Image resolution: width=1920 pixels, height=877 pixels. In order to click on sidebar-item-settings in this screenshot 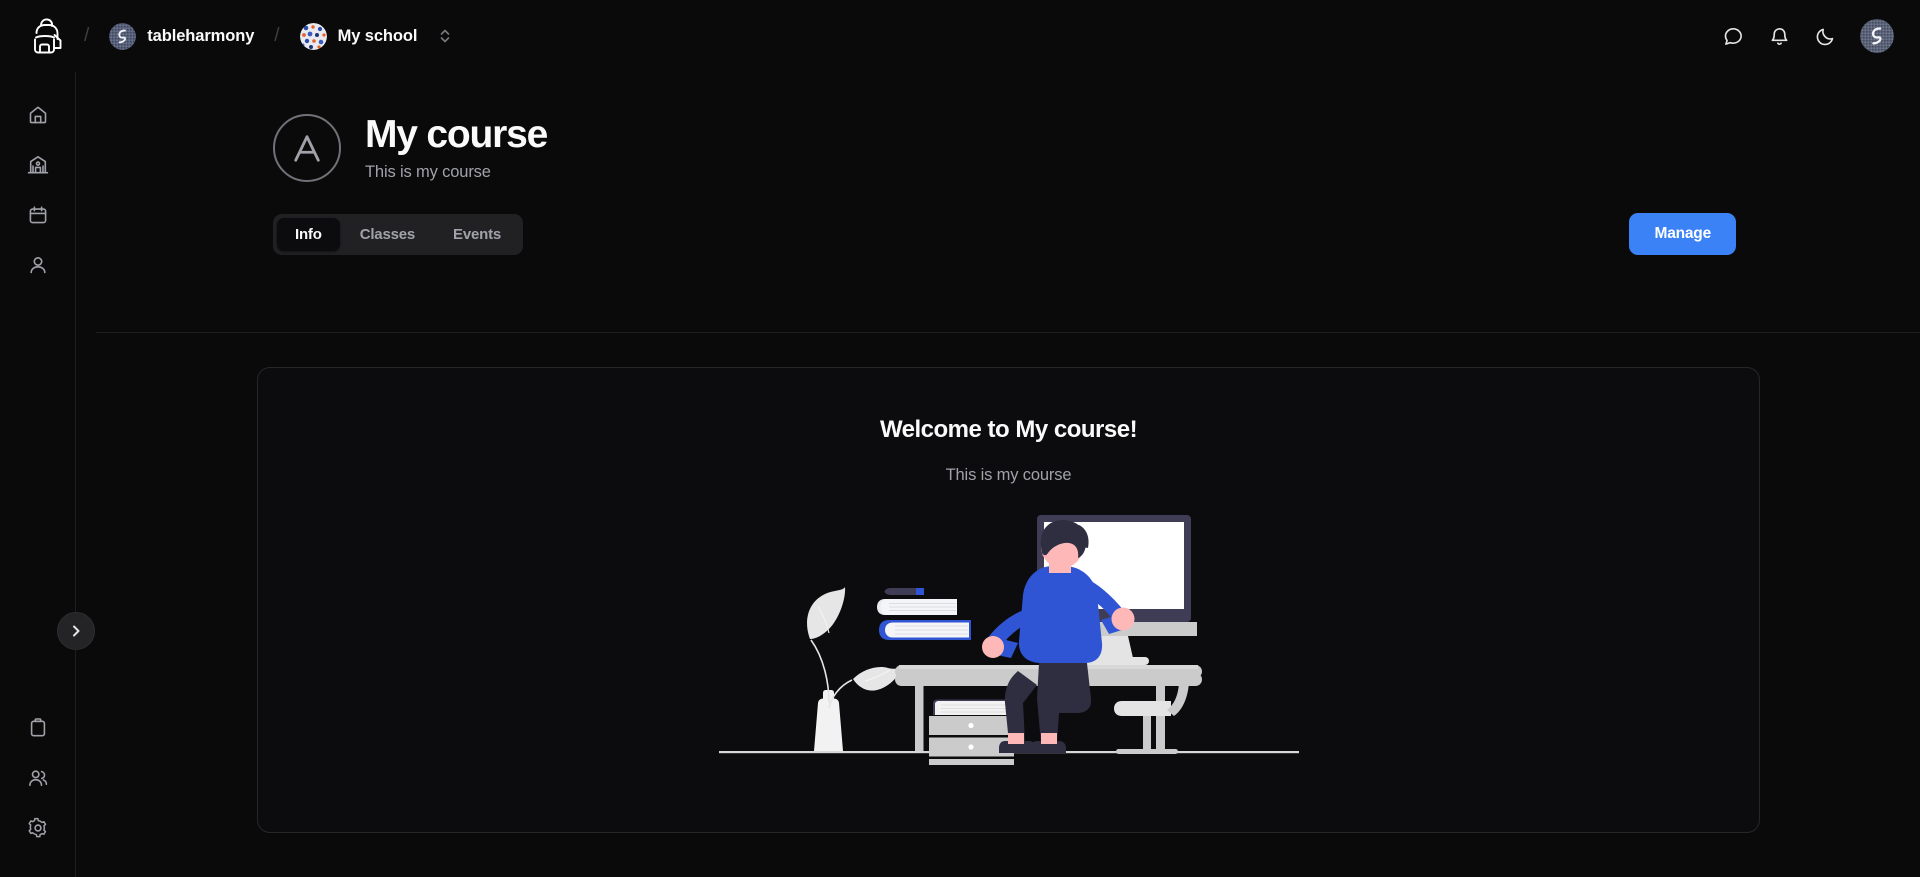, I will do `click(38, 828)`.